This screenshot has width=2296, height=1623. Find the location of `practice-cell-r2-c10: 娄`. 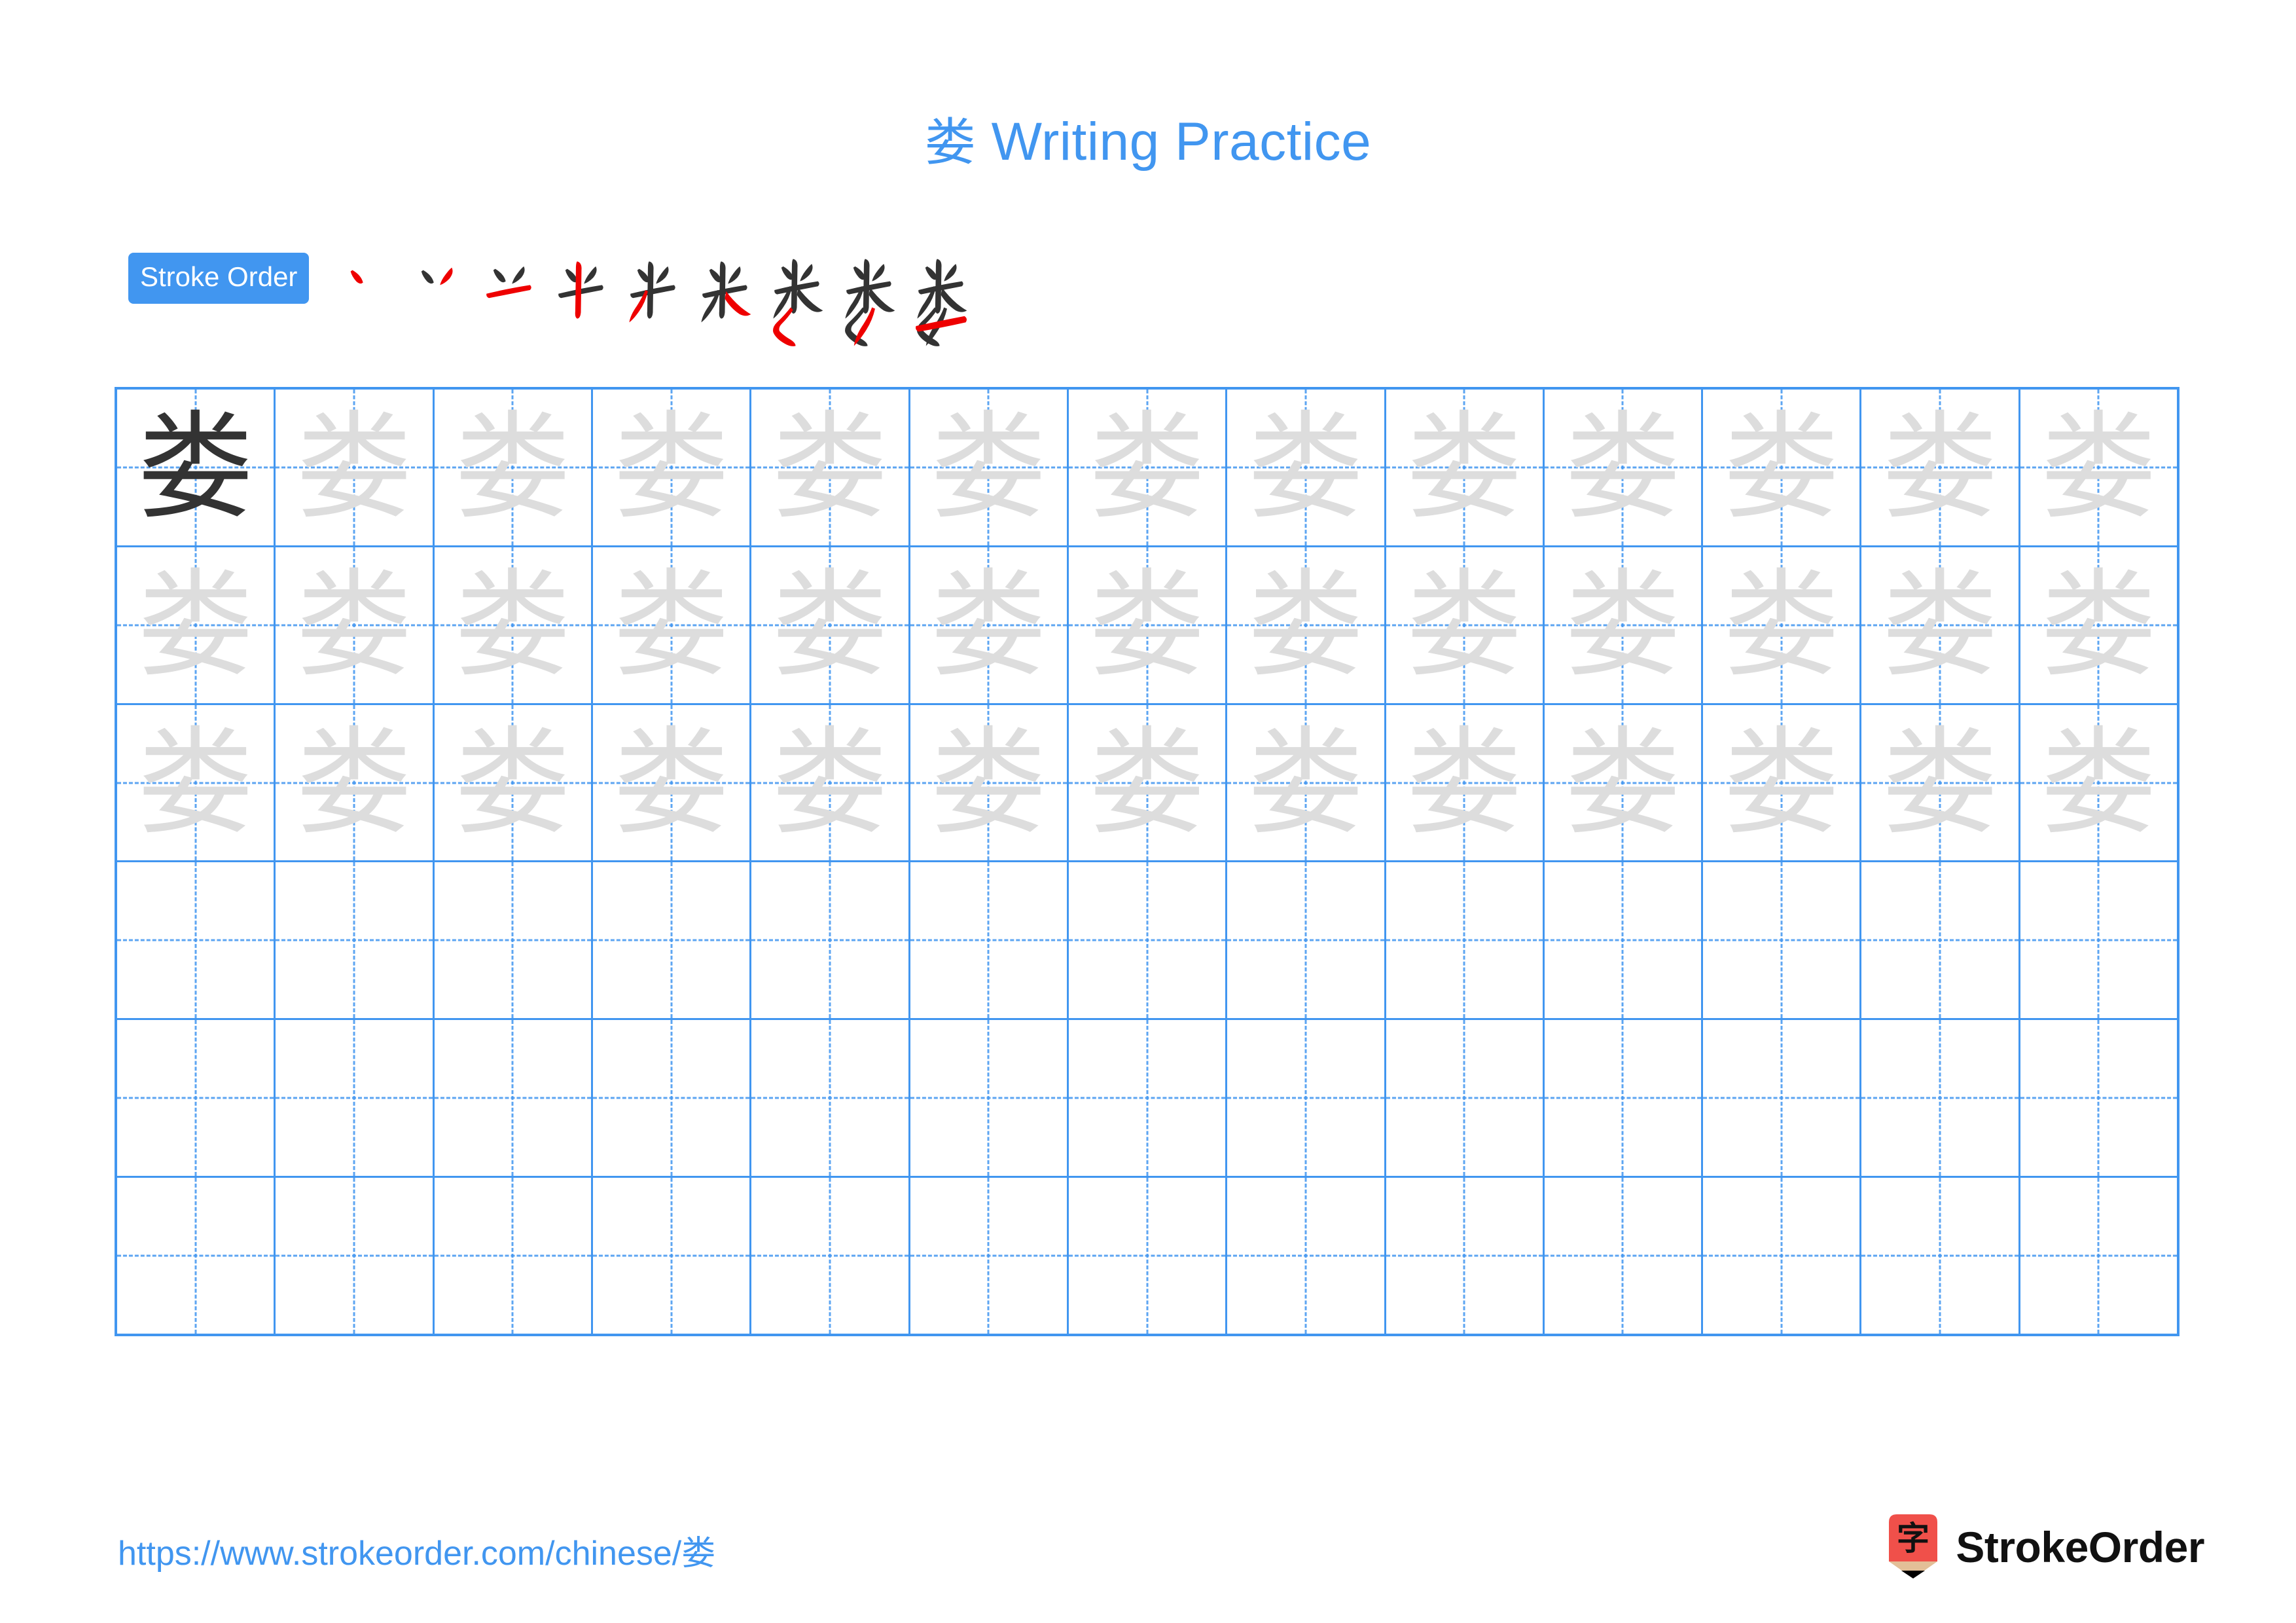

practice-cell-r2-c10: 娄 is located at coordinates (1624, 625).